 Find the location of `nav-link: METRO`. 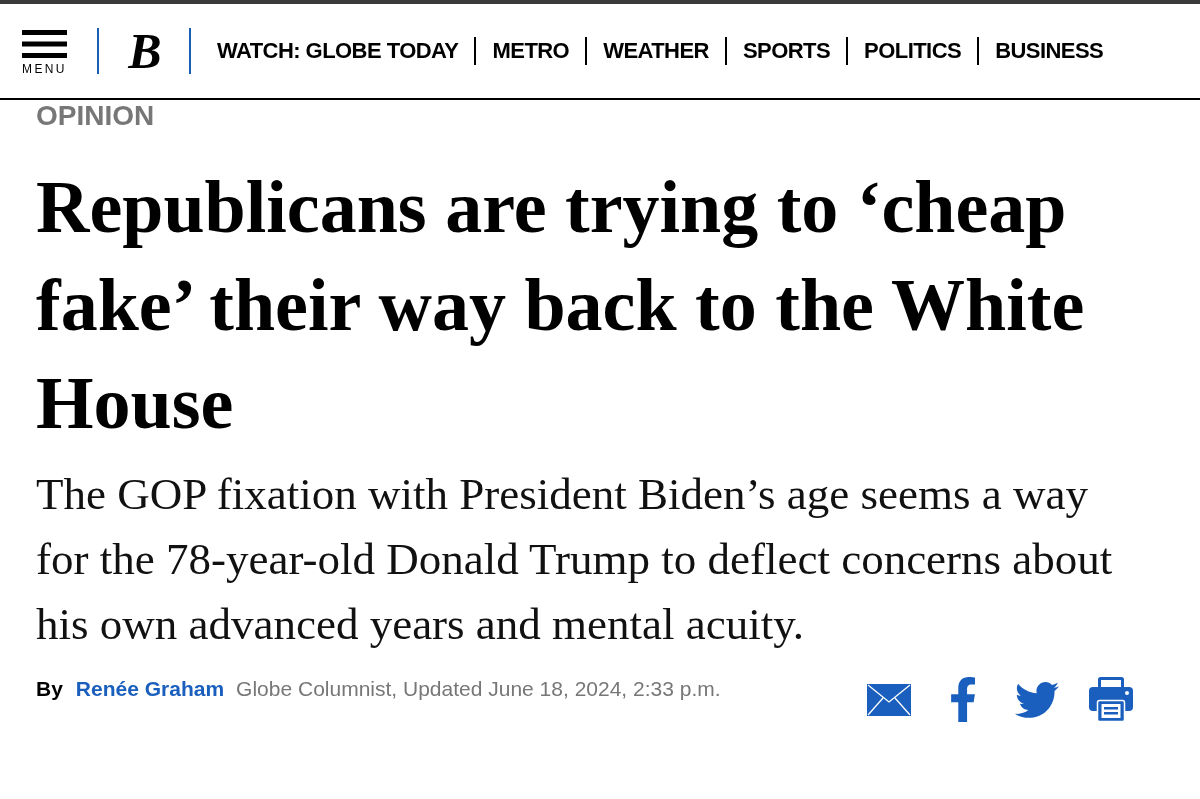

nav-link: METRO is located at coordinates (531, 51).